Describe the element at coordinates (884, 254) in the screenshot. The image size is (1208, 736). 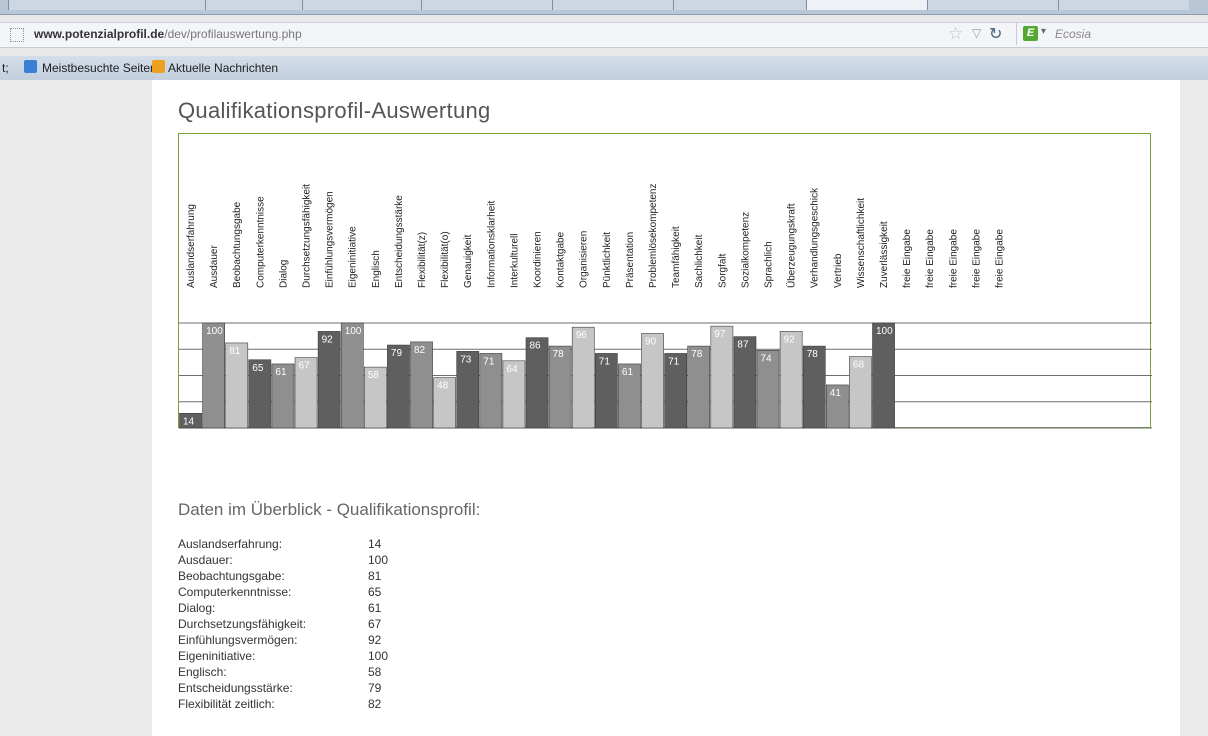
I see `chart-category-label: Zuverlässigkeit` at that location.